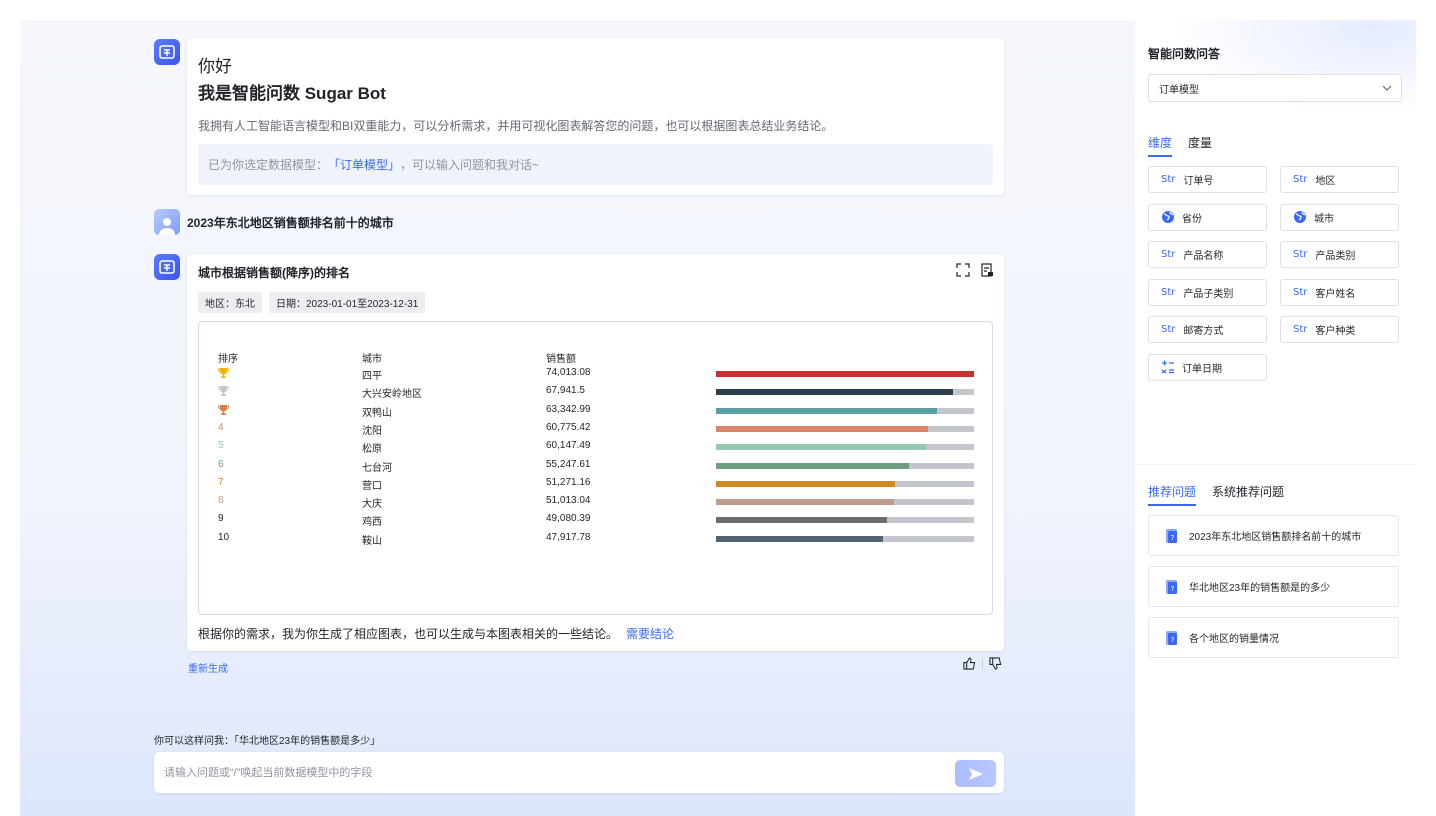  I want to click on column-header-city: 城市, so click(372, 359).